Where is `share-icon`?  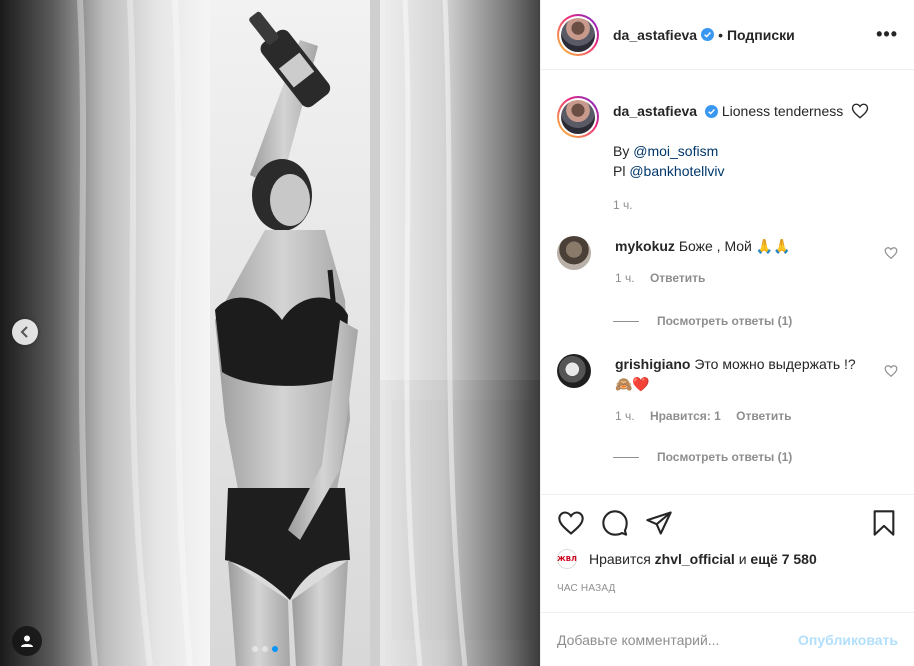
share-icon is located at coordinates (659, 523).